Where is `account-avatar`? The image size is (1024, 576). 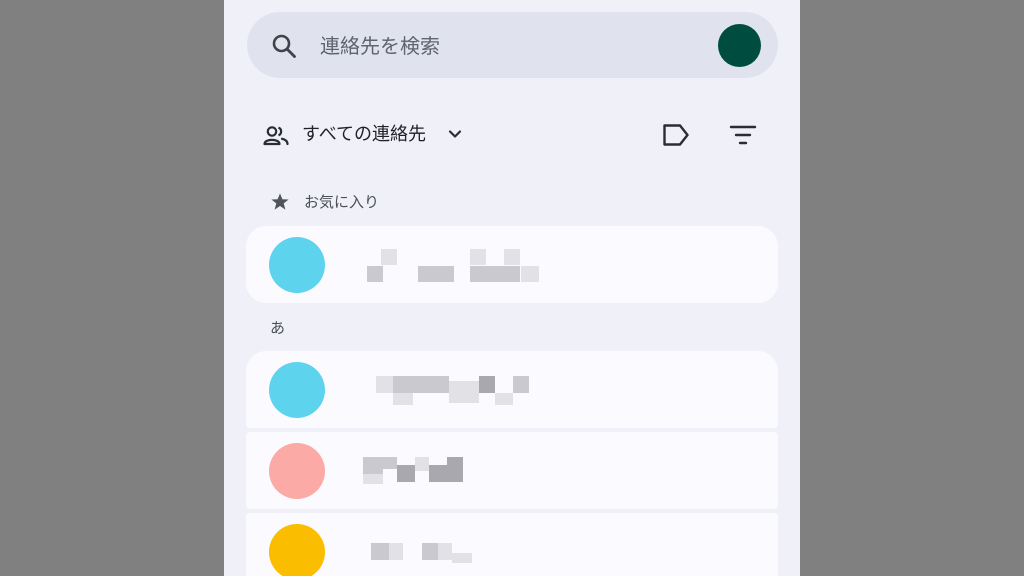 account-avatar is located at coordinates (739, 45).